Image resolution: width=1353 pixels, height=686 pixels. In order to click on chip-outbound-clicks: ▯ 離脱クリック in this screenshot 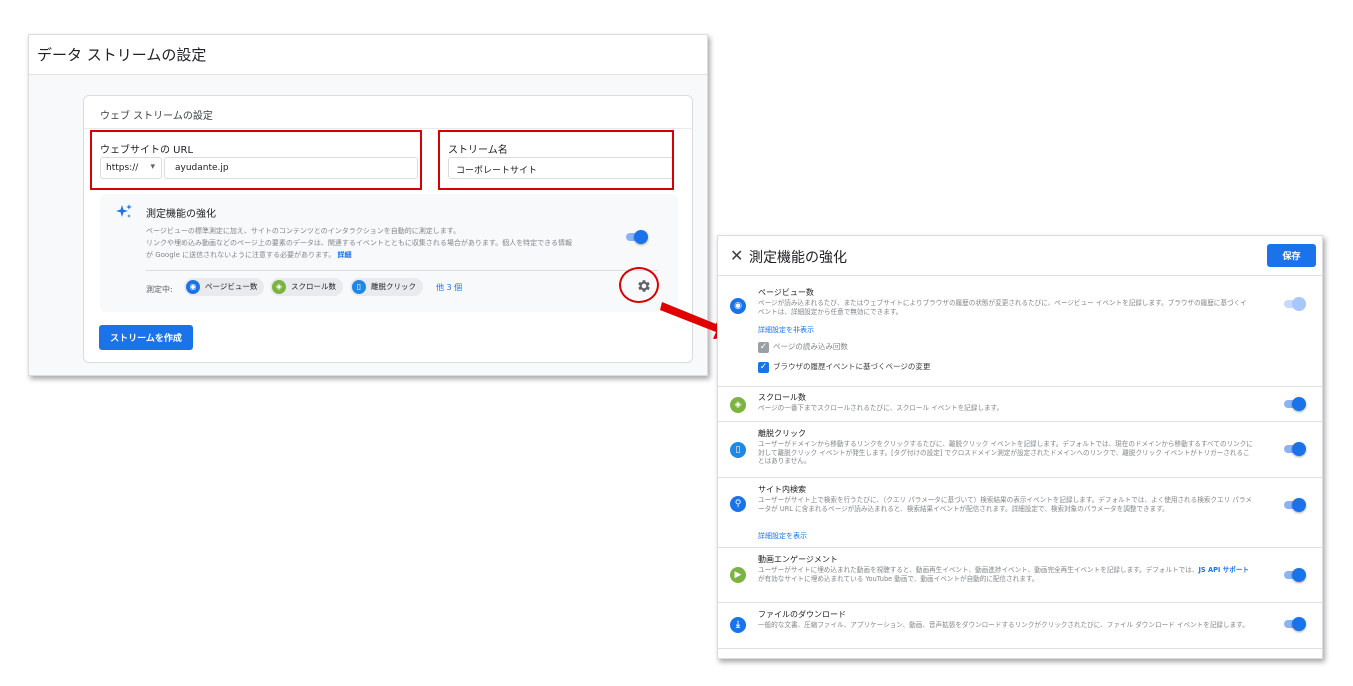, I will do `click(386, 287)`.